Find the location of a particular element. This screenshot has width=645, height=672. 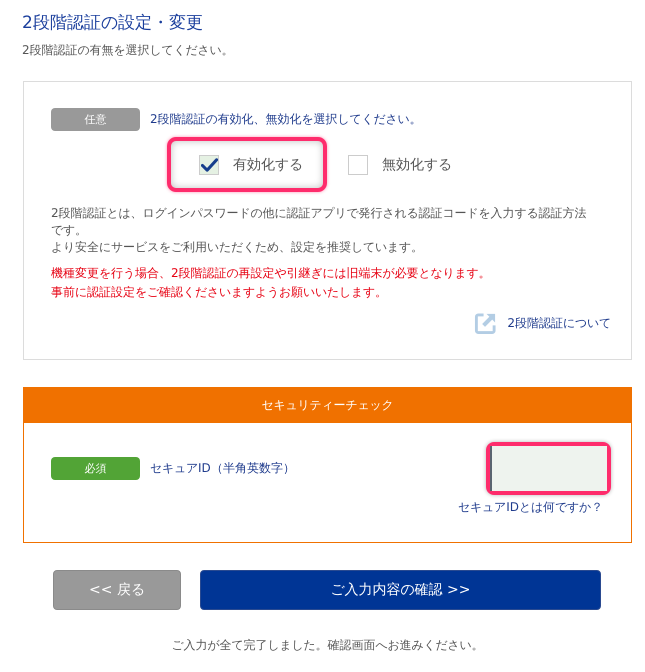

required-badge: 必須 is located at coordinates (95, 468).